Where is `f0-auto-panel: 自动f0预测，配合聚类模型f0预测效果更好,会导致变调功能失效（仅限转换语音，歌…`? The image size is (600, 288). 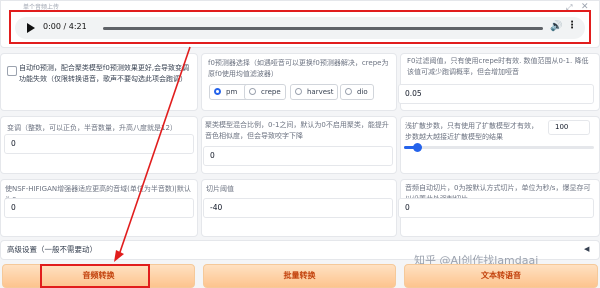 f0-auto-panel: 自动f0预测，配合聚类模型f0预测效果更好,会导致变调功能失效（仅限转换语音，歌… is located at coordinates (99, 82).